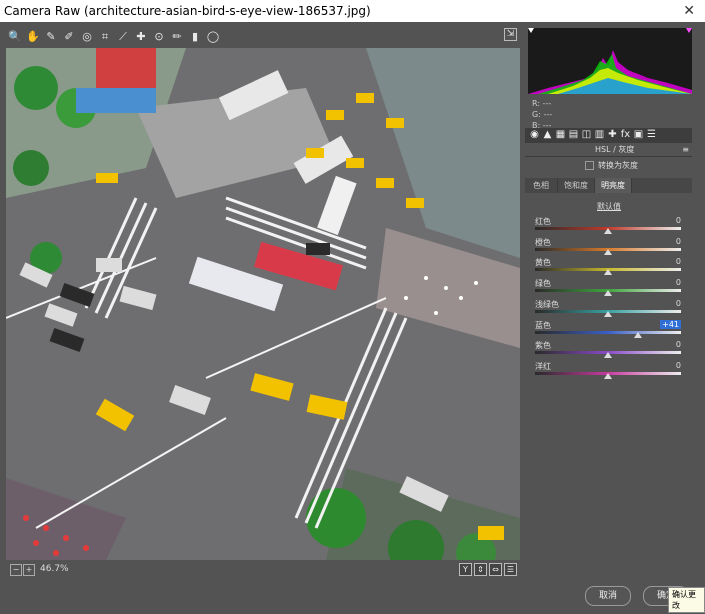 The image size is (705, 614). Describe the element at coordinates (651, 135) in the screenshot. I see `panel-tab-icon: ☰` at that location.